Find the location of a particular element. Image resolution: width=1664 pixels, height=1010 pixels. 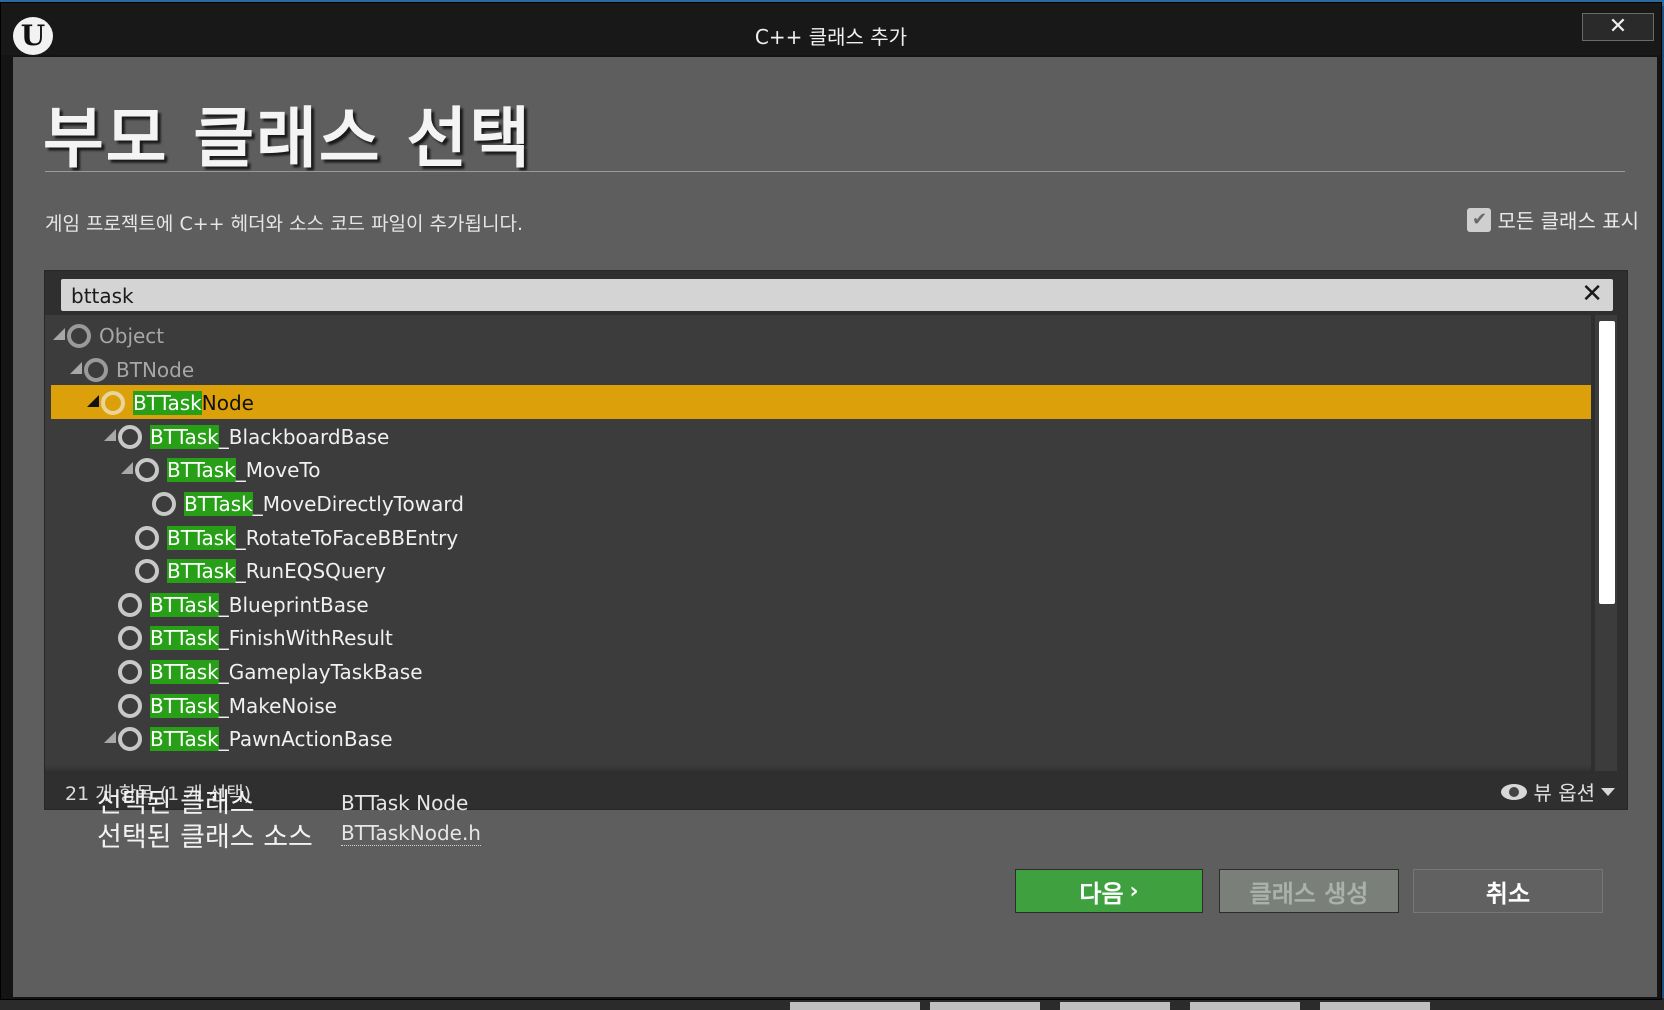

show-all-classes-toggle: ✔ 모든 클래스 표시 is located at coordinates (1553, 219).